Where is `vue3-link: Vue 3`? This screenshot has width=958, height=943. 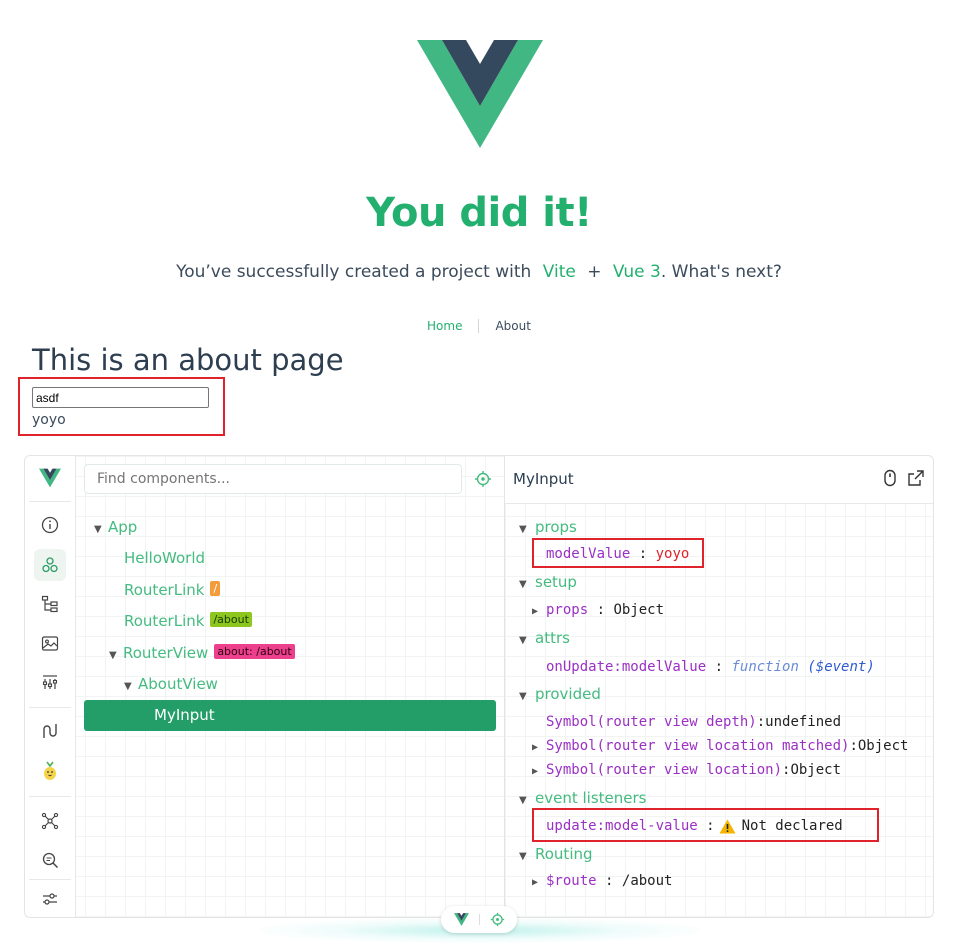 vue3-link: Vue 3 is located at coordinates (637, 272).